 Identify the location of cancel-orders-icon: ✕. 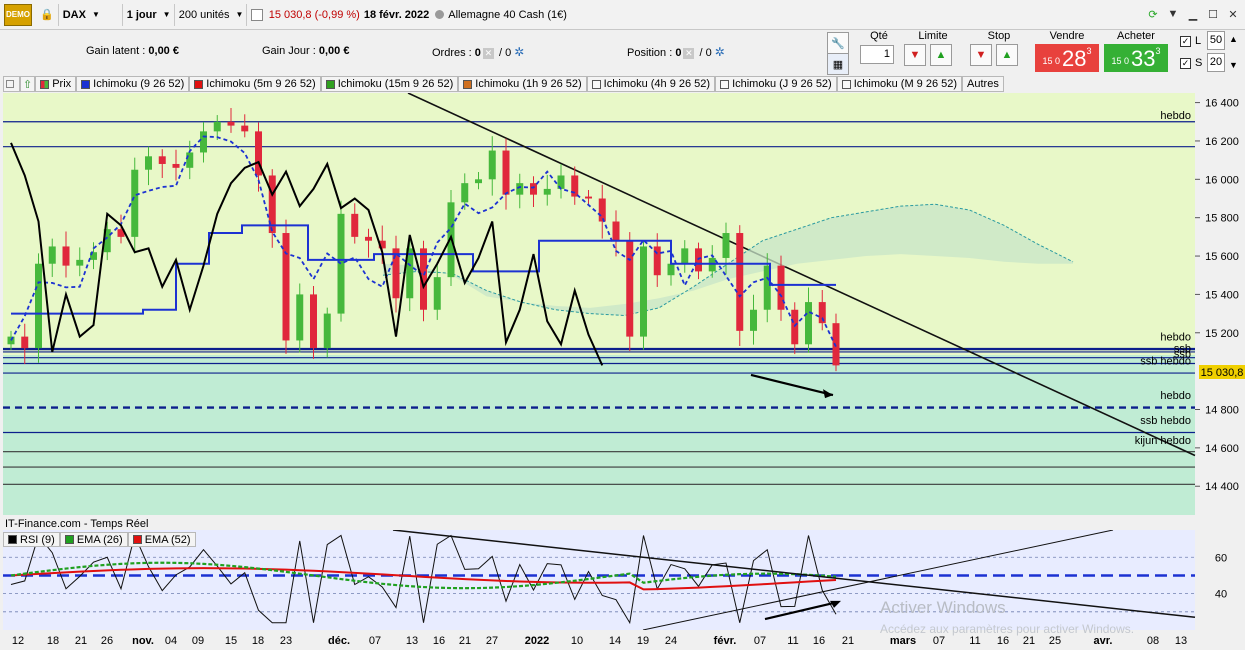
(488, 53).